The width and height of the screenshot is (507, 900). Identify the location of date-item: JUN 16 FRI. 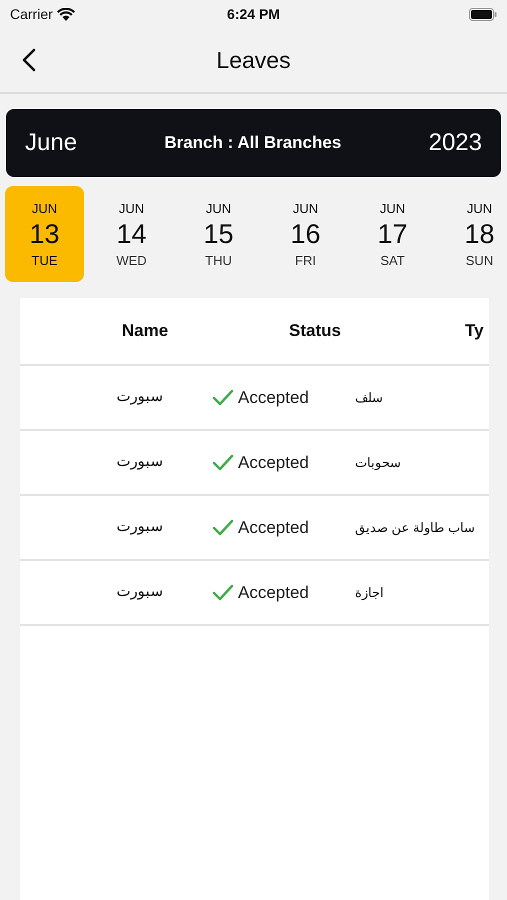
(305, 234).